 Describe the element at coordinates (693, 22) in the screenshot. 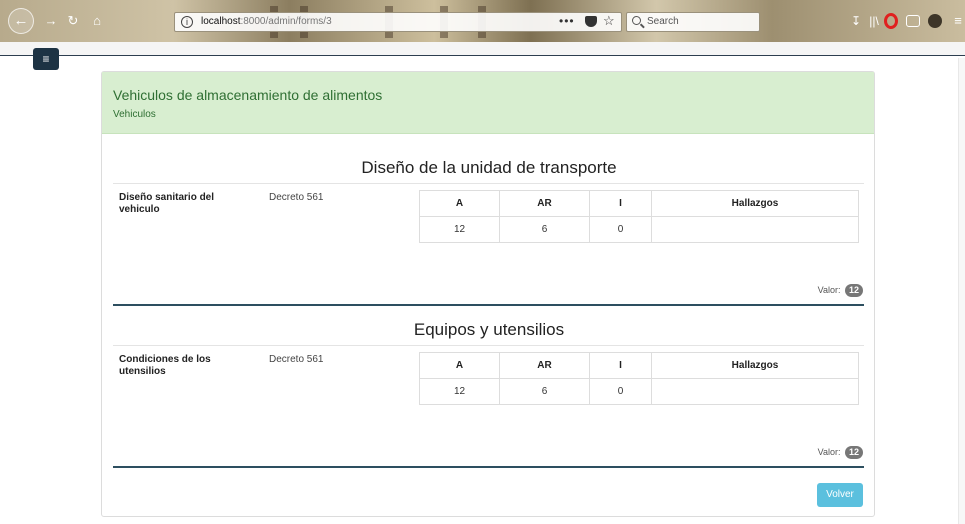

I see `search-input: Search` at that location.